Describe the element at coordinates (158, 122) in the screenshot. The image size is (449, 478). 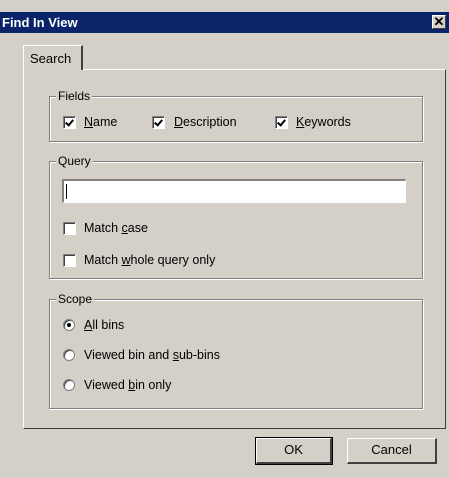
I see `description-checkbox` at that location.